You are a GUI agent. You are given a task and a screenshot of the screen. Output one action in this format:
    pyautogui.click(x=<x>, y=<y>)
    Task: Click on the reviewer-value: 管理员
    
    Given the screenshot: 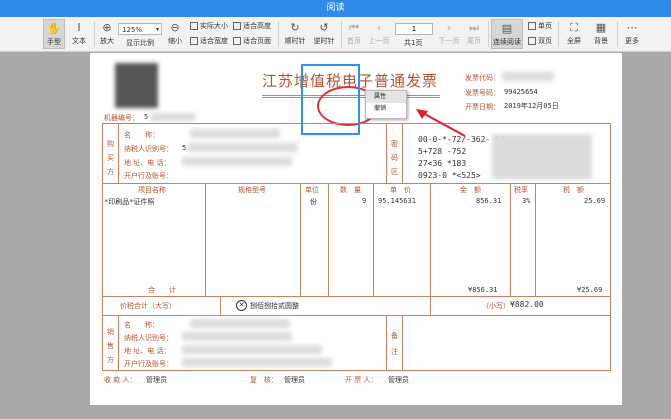 What is the action you would take?
    pyautogui.click(x=294, y=380)
    